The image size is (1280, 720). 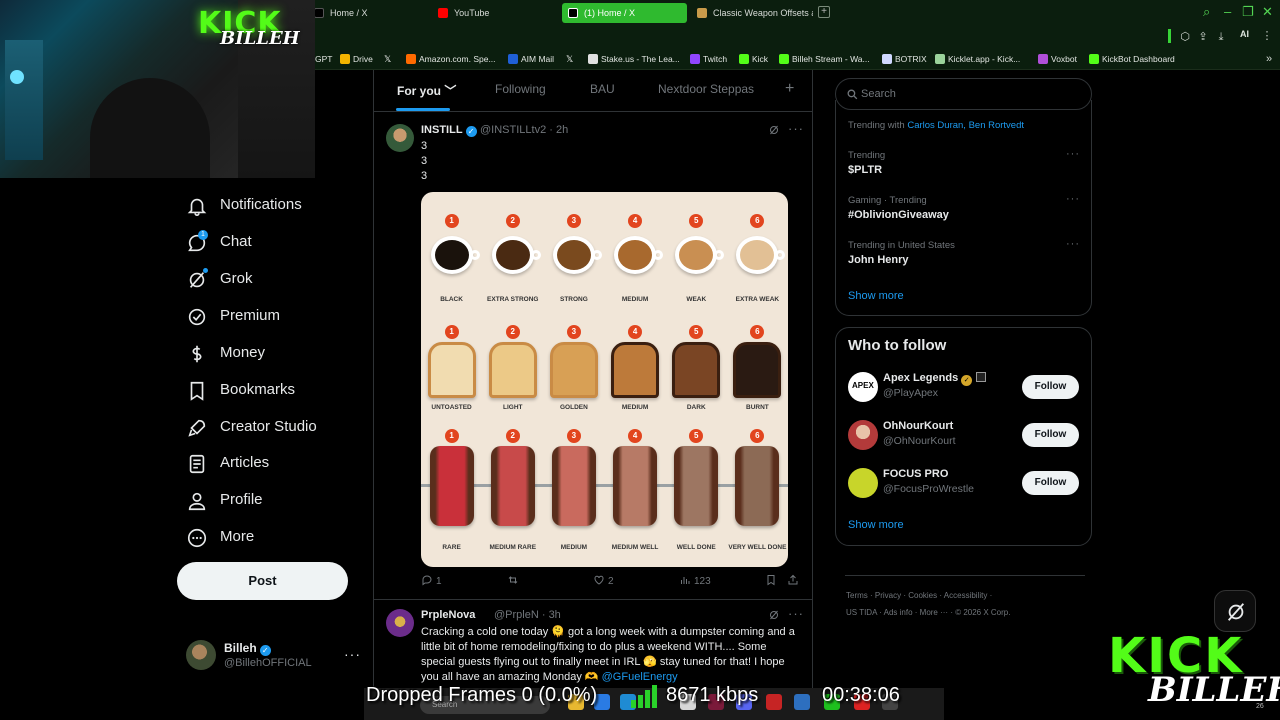 What do you see at coordinates (1267, 36) in the screenshot?
I see `menu-icon: ⋮` at bounding box center [1267, 36].